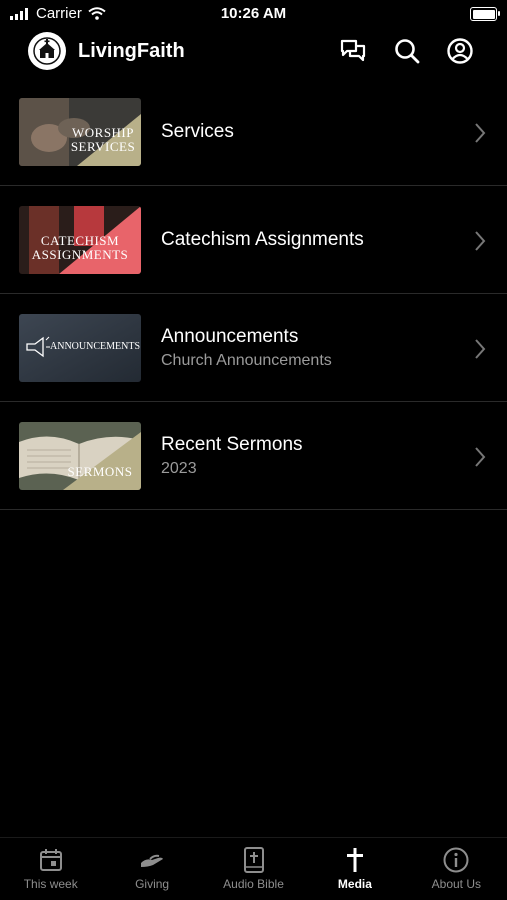 The height and width of the screenshot is (900, 507). What do you see at coordinates (103, 147) in the screenshot?
I see `thumb-text: SERVICES` at bounding box center [103, 147].